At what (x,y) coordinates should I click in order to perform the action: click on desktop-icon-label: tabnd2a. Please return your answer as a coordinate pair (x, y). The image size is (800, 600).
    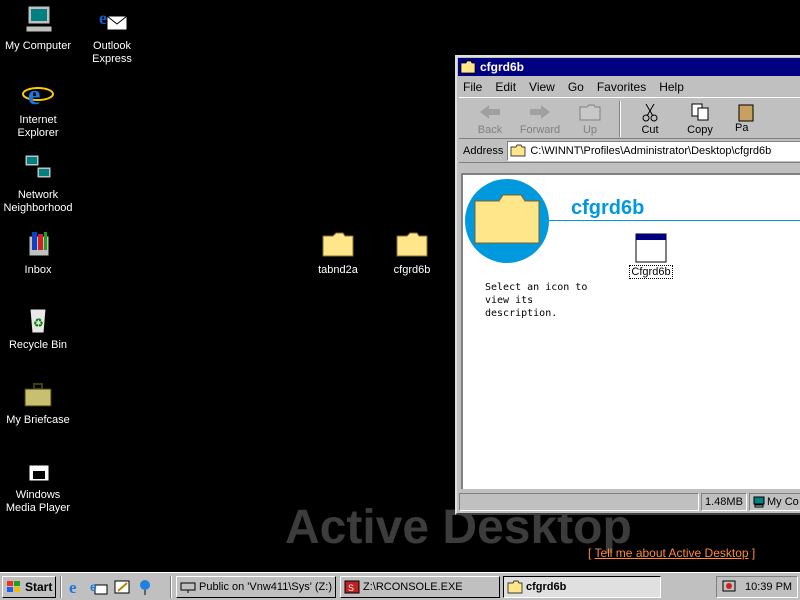
    Looking at the image, I should click on (338, 270).